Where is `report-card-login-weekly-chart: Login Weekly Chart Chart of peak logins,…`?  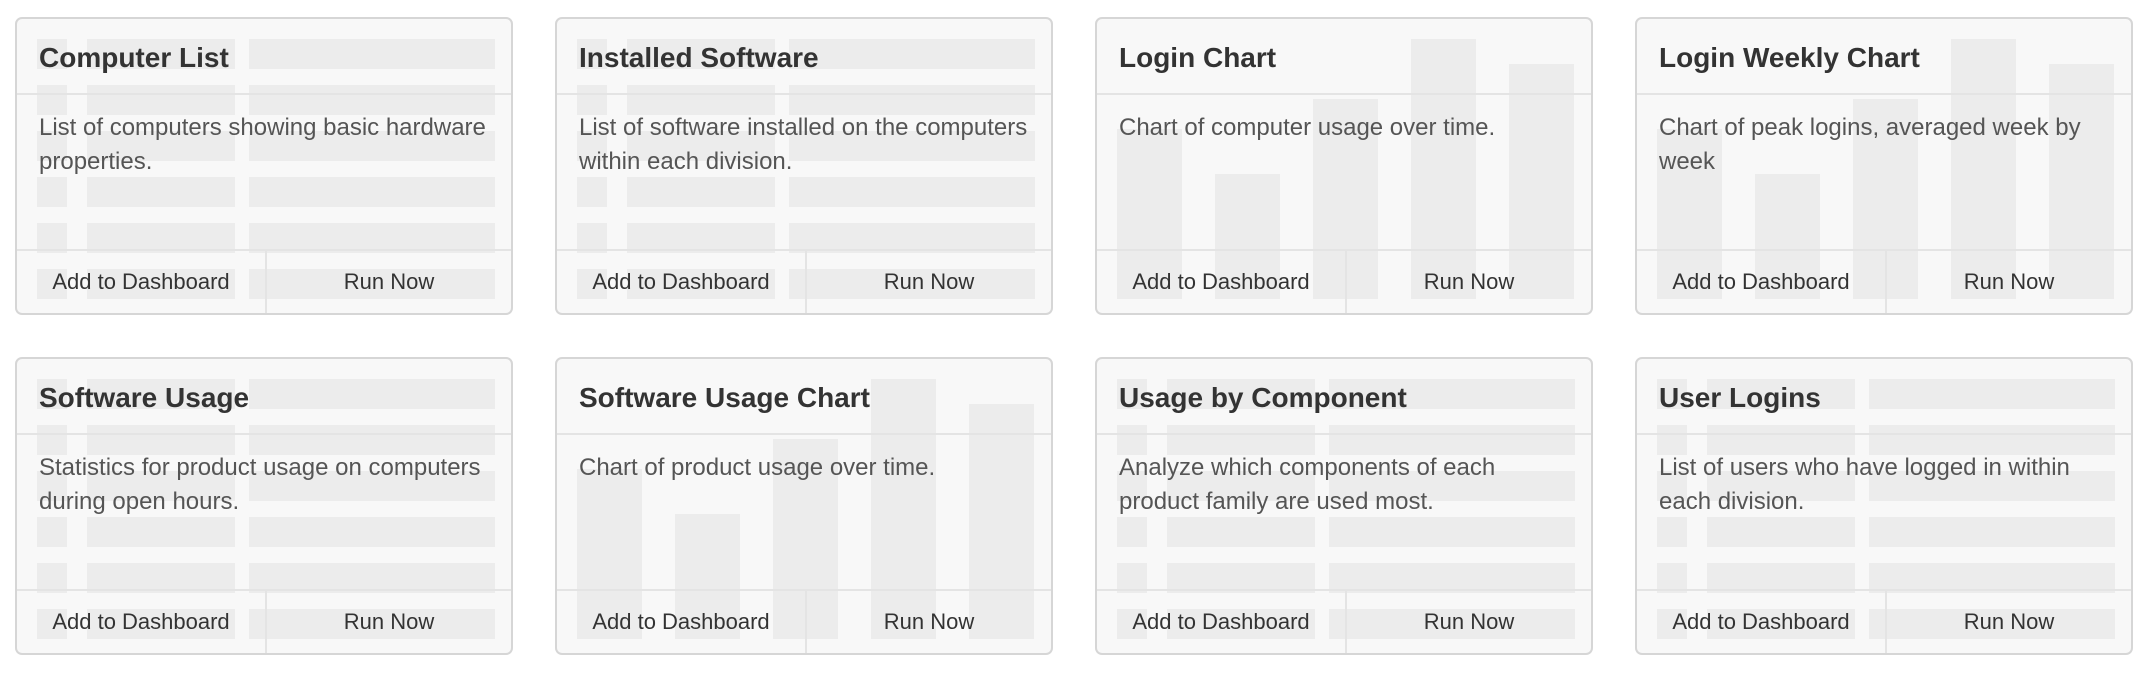
report-card-login-weekly-chart: Login Weekly Chart Chart of peak logins,… is located at coordinates (1884, 166).